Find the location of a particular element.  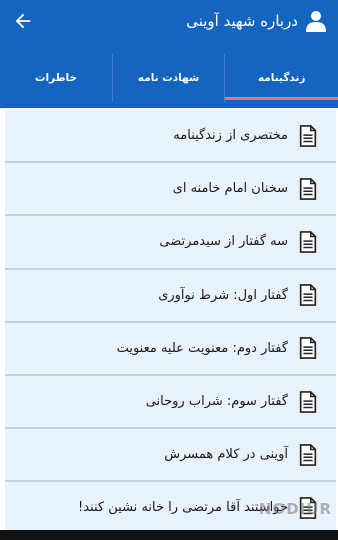

list-item-label: سه گفتار از سیدمرتضی is located at coordinates (223, 242).